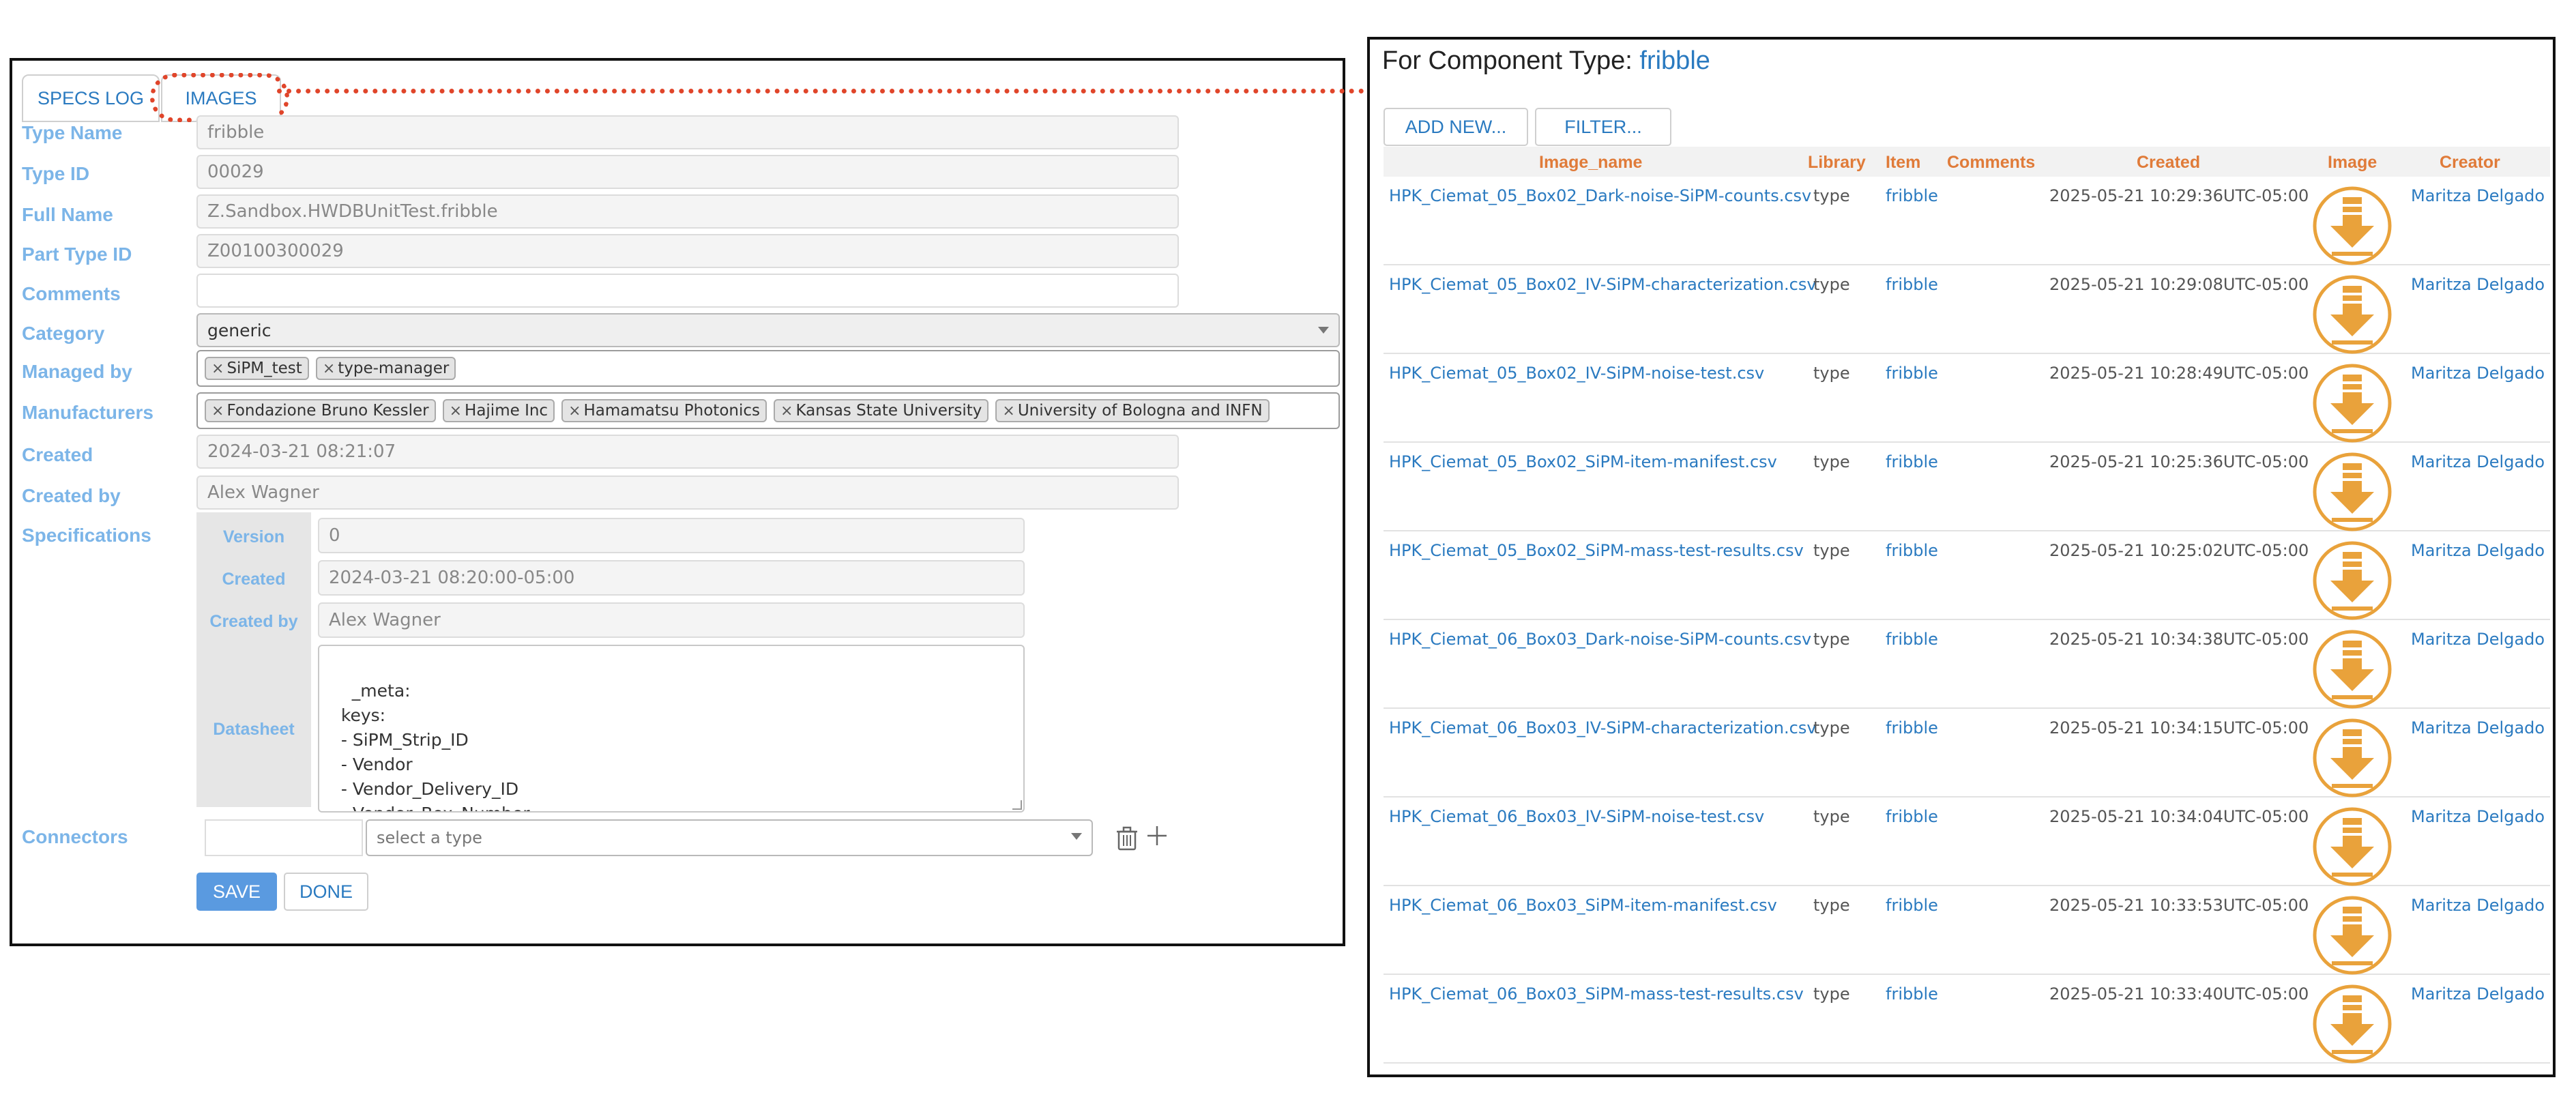 This screenshot has width=2576, height=1097. I want to click on col-header-item: Item, so click(1903, 163).